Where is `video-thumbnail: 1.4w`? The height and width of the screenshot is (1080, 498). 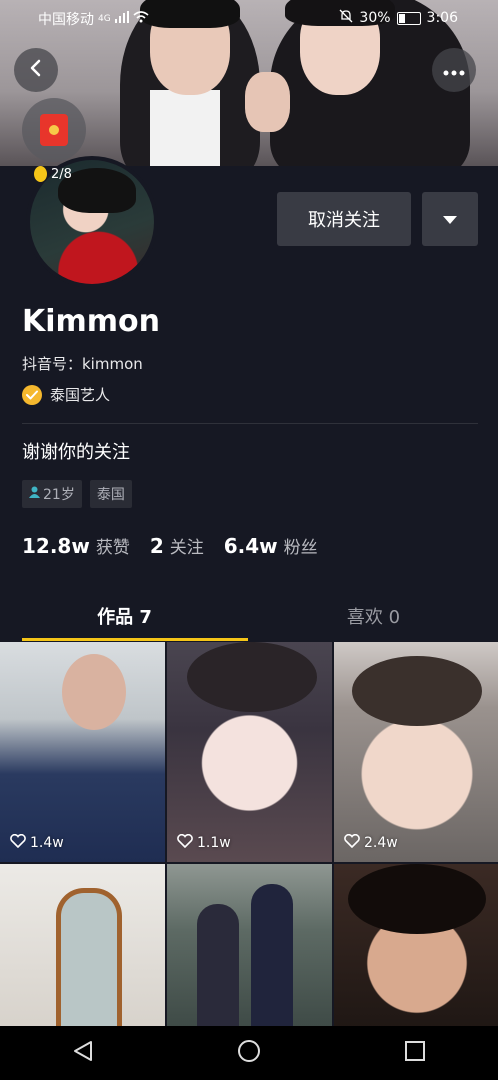 video-thumbnail: 1.4w is located at coordinates (82, 752).